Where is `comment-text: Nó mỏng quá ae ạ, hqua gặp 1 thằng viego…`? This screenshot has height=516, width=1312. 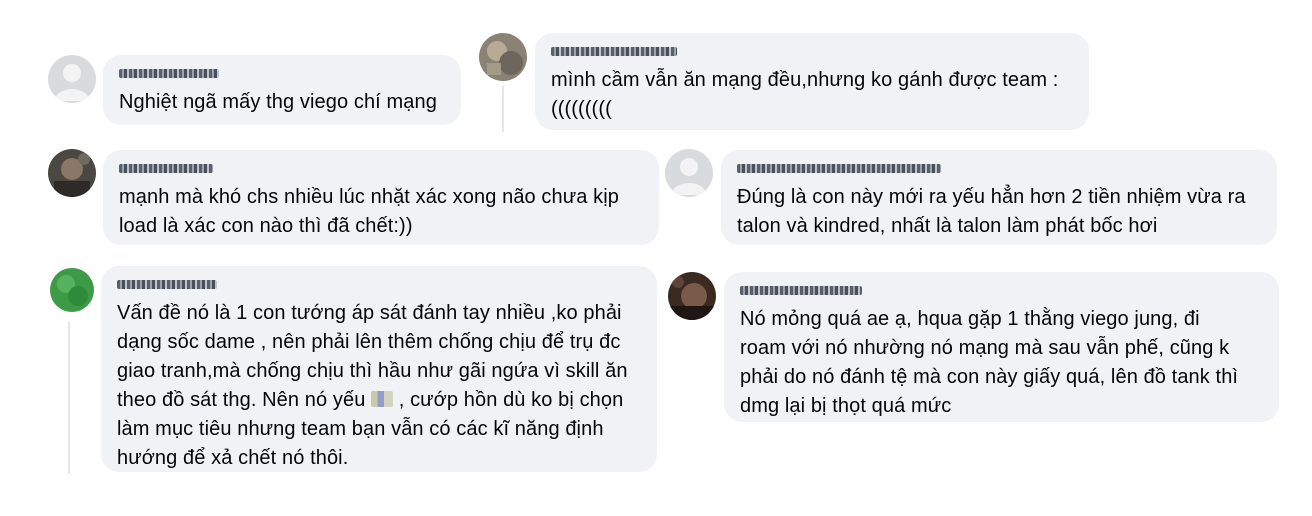 comment-text: Nó mỏng quá ae ạ, hqua gặp 1 thằng viego… is located at coordinates (989, 362).